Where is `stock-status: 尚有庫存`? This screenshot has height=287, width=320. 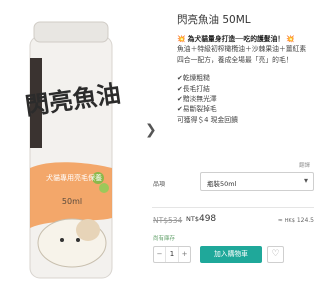
stock-status: 尚有庫存 is located at coordinates (164, 239).